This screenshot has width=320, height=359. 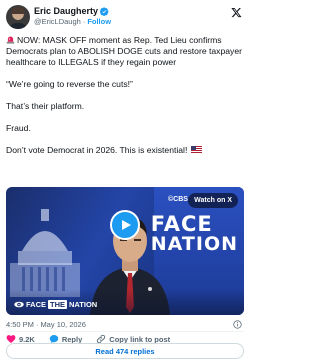 I want to click on avatar-shirt, so click(x=18, y=26).